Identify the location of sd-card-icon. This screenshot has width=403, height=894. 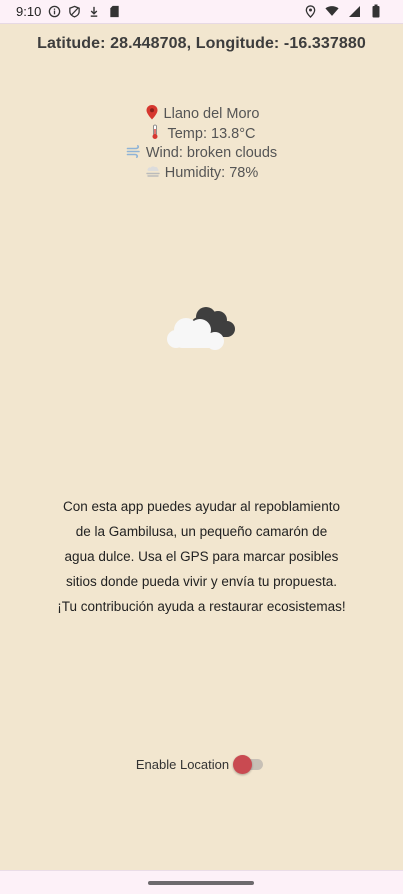
(114, 12).